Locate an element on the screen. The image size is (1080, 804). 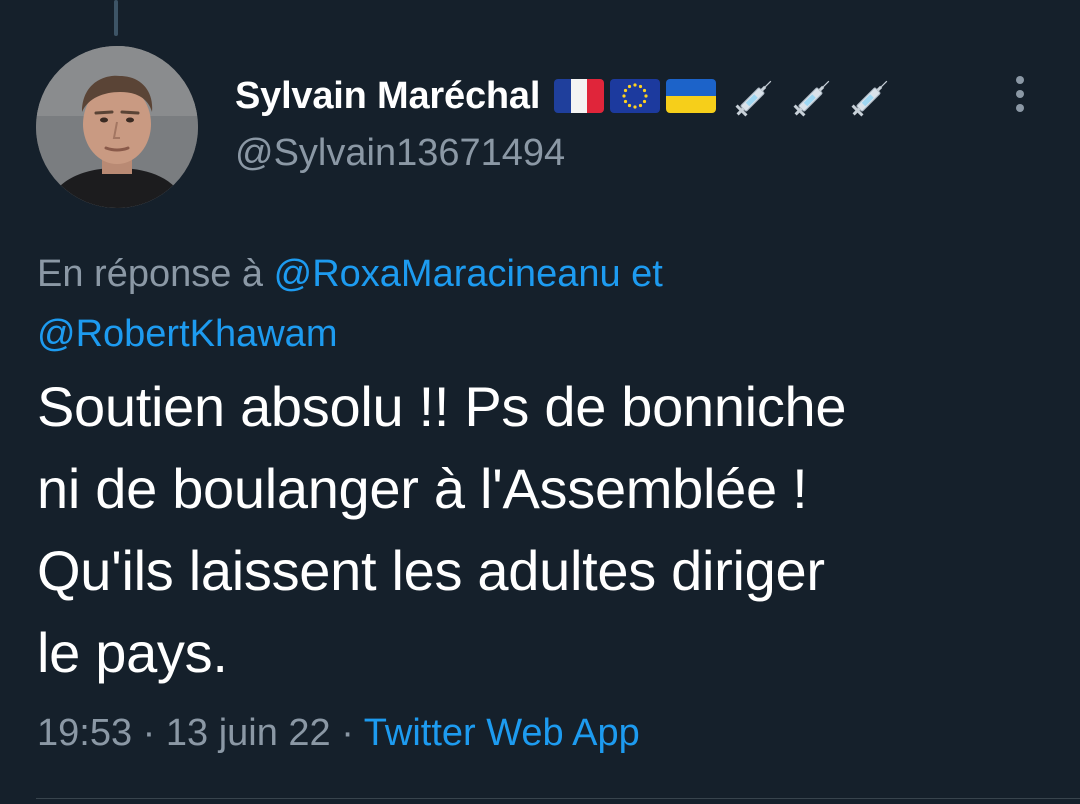
tweet-source-link: Twitter Web App is located at coordinates (502, 733).